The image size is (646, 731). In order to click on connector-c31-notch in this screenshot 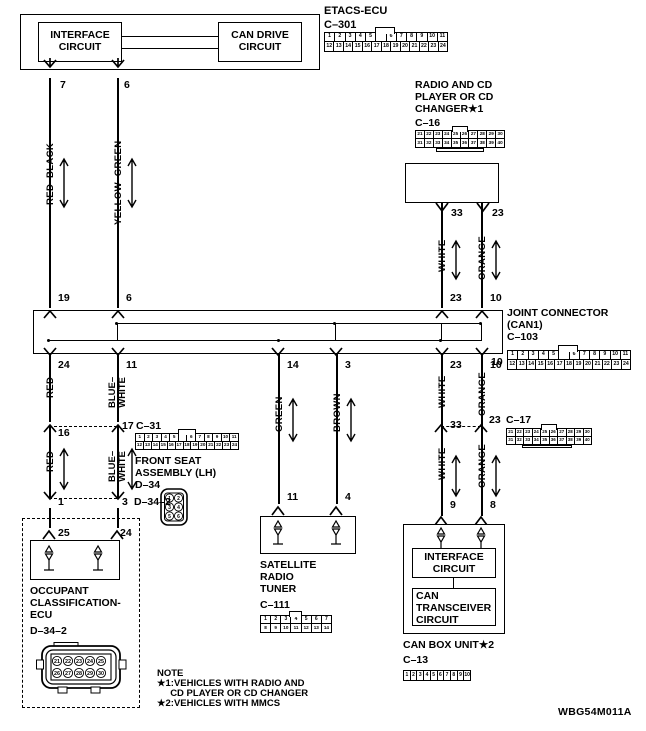, I will do `click(187, 432)`.